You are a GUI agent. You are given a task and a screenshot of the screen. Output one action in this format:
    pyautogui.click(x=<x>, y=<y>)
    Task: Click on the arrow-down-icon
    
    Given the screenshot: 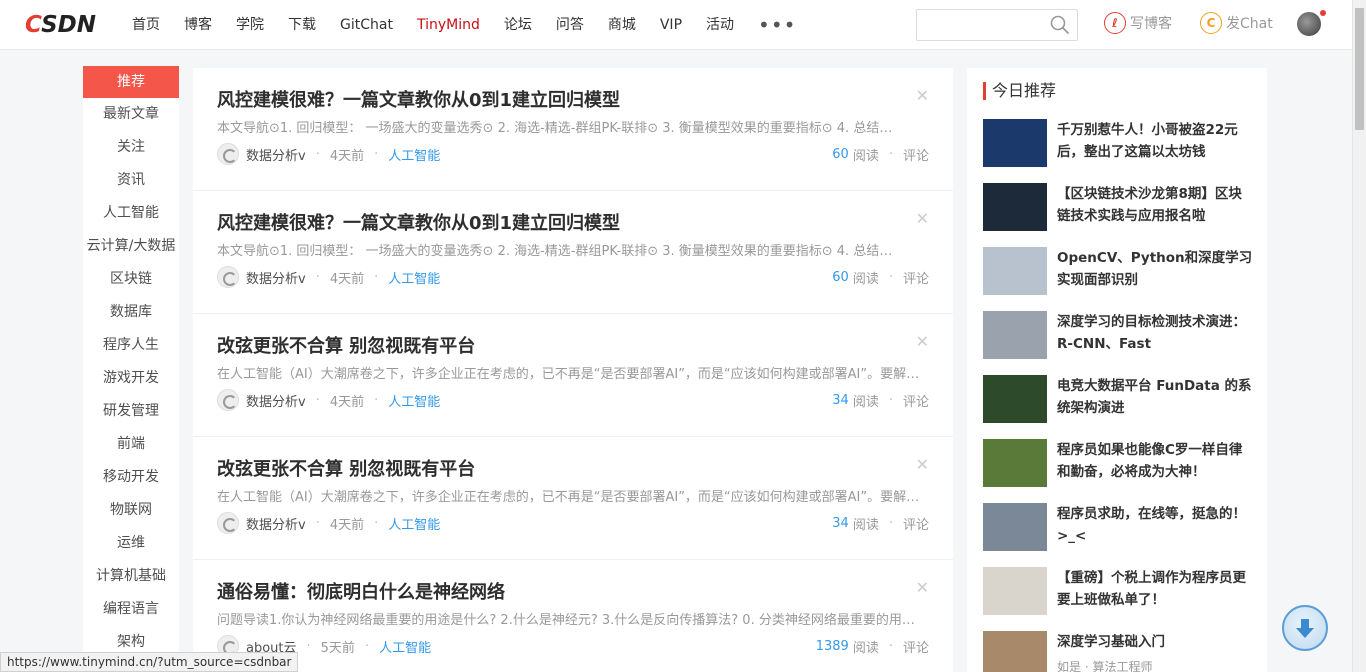 What is the action you would take?
    pyautogui.click(x=1305, y=628)
    